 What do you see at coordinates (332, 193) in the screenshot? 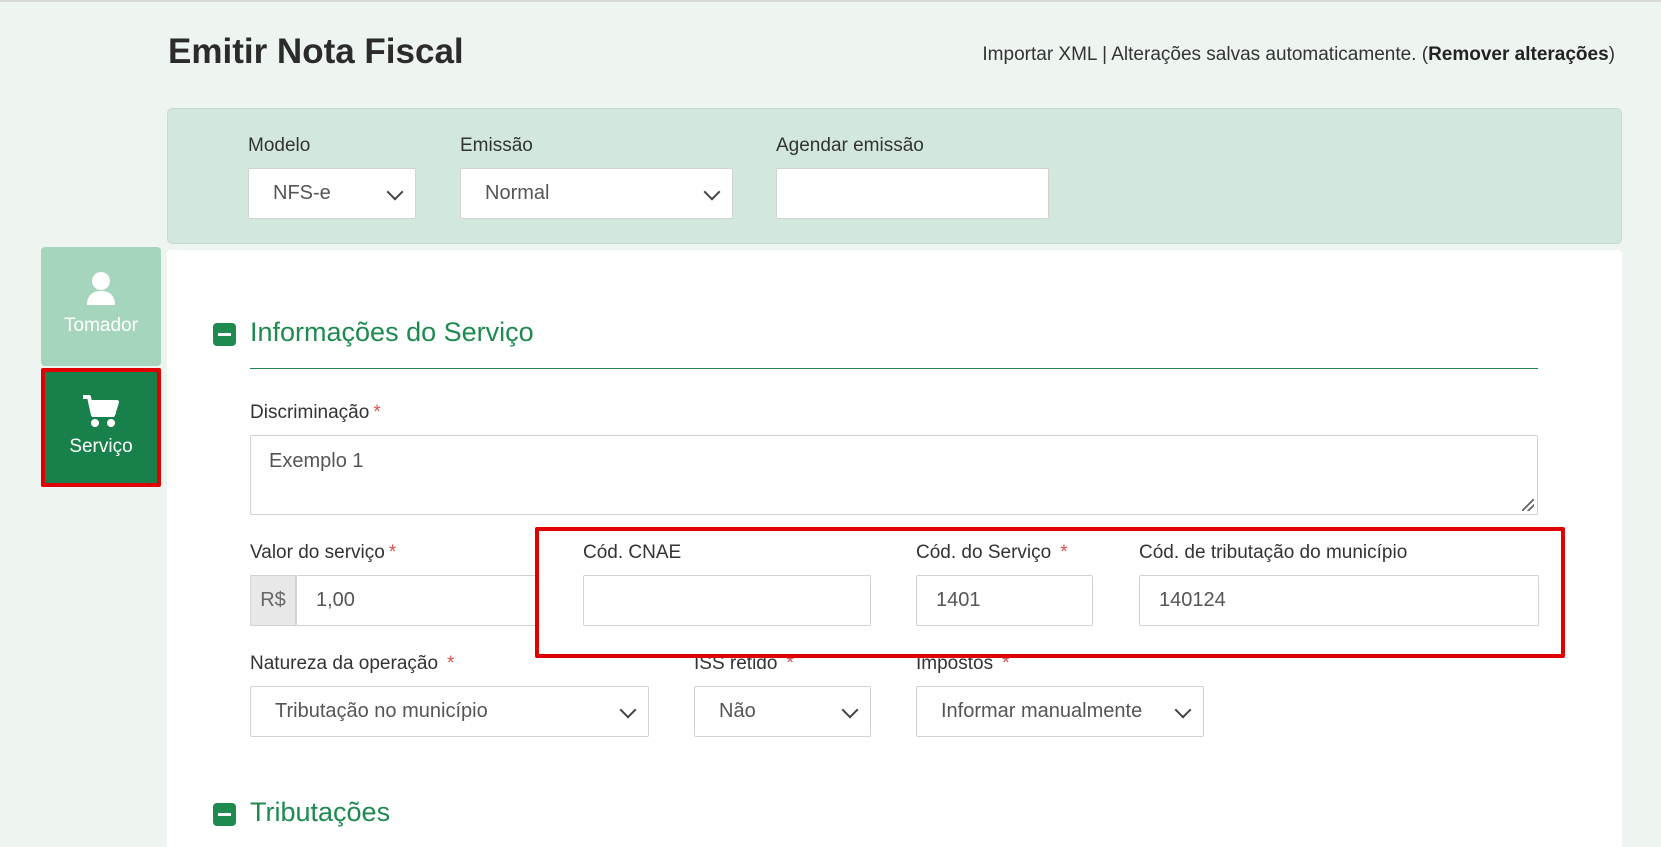
I see `modelo-select: NFS-e` at bounding box center [332, 193].